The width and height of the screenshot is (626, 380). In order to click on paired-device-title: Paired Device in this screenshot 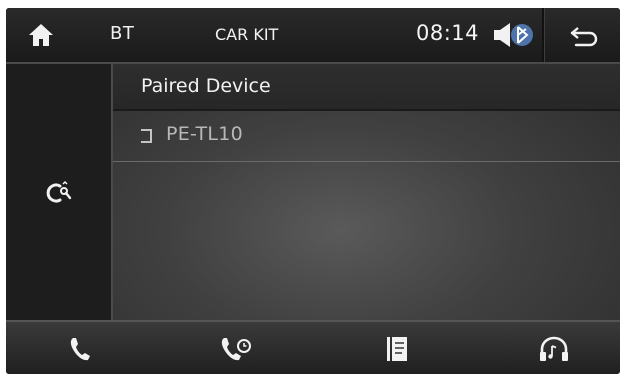, I will do `click(206, 86)`.